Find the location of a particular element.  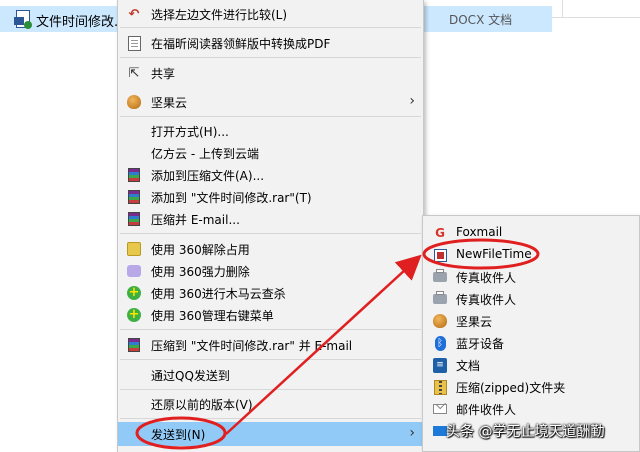

menu-item-label: 在福昕阅读器领鲜版中转换成PDF is located at coordinates (241, 44).